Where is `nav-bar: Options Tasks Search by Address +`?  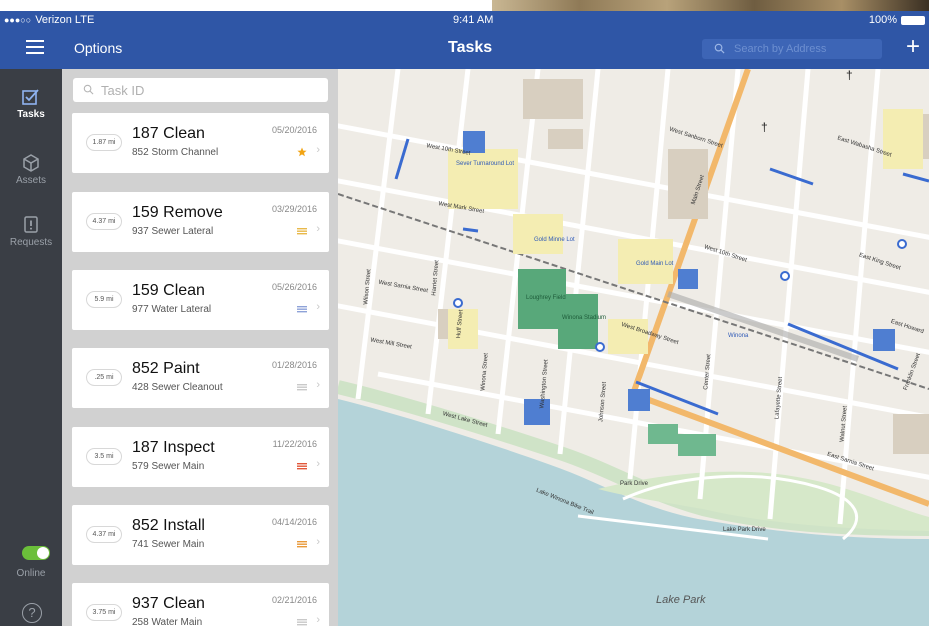
nav-bar: Options Tasks Search by Address + is located at coordinates (464, 49).